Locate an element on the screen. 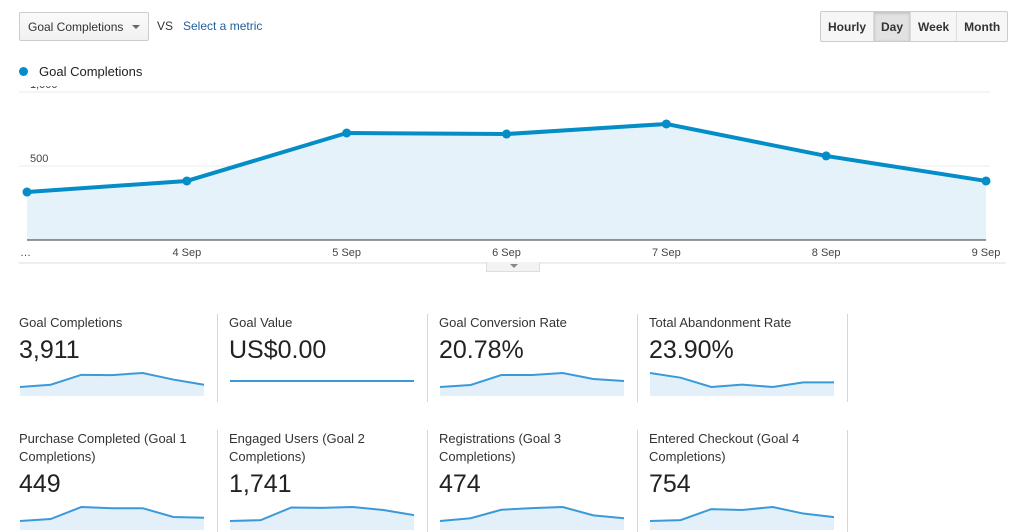 The image size is (1030, 532). x-tick-label: 6 Sep is located at coordinates (506, 253).